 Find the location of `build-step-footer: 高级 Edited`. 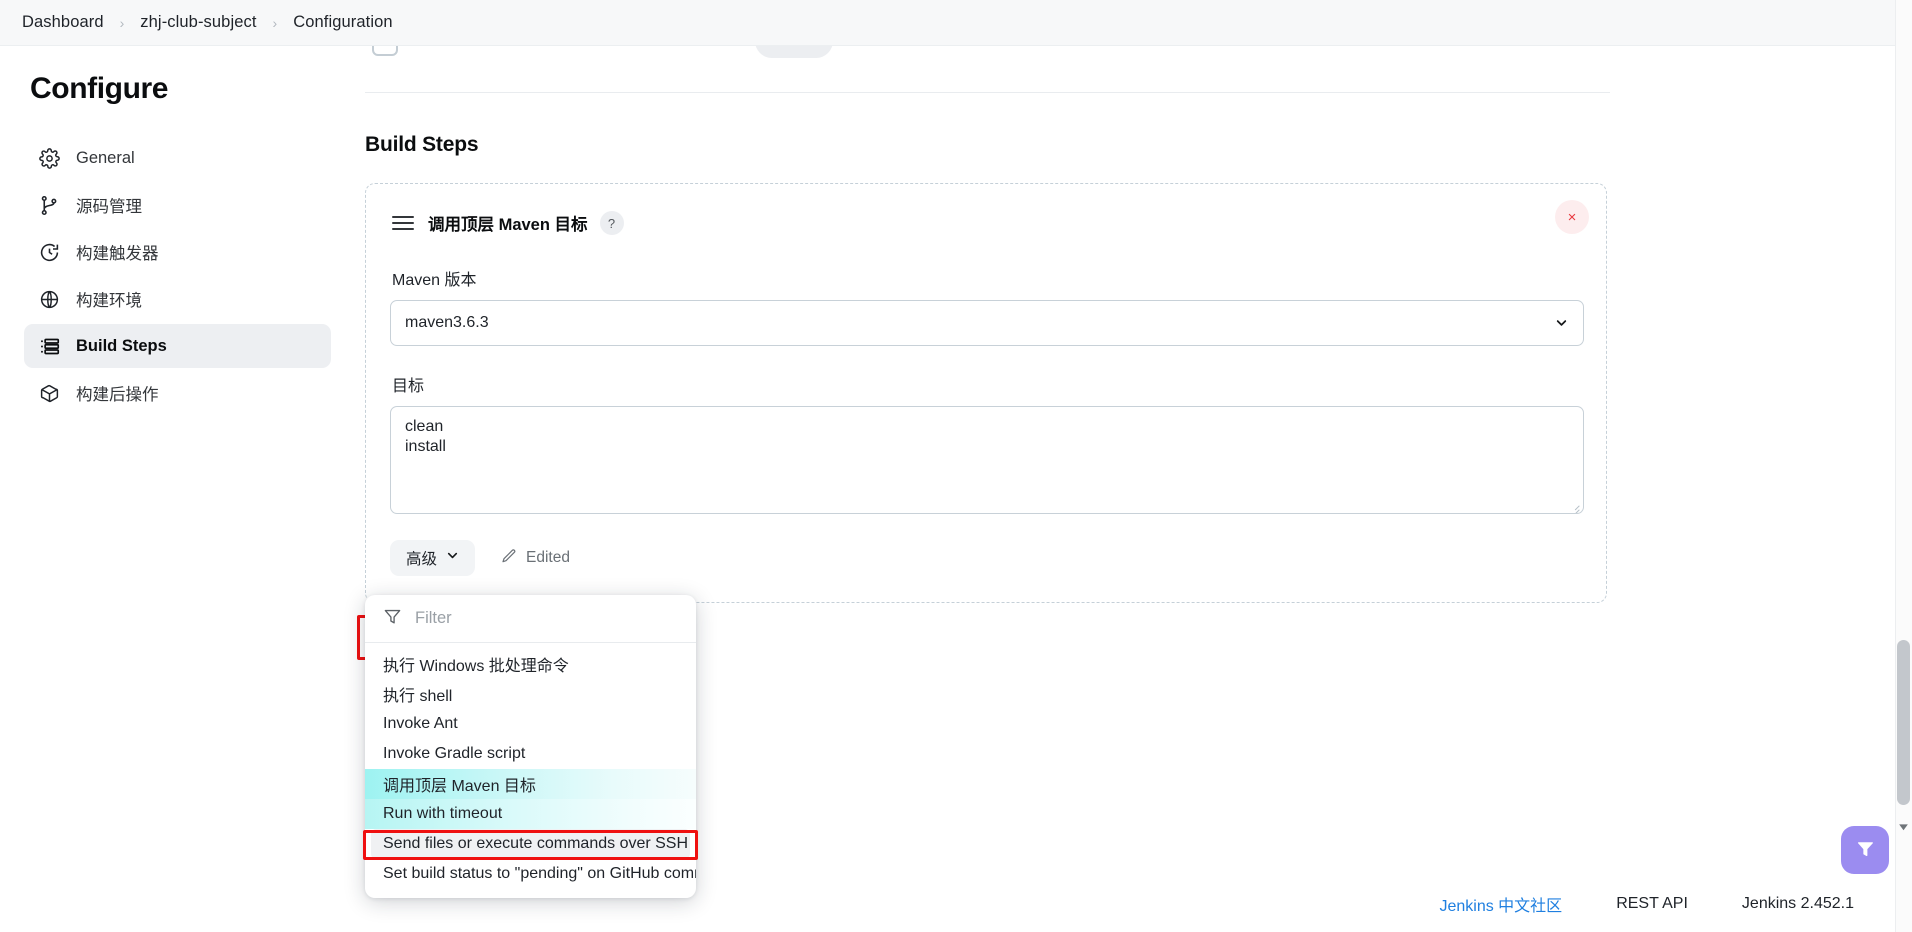

build-step-footer: 高级 Edited is located at coordinates (986, 558).